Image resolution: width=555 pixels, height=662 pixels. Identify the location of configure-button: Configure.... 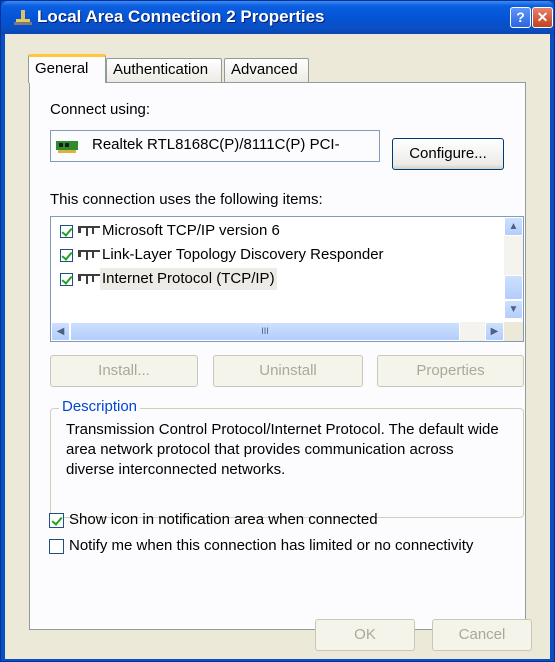
(448, 154).